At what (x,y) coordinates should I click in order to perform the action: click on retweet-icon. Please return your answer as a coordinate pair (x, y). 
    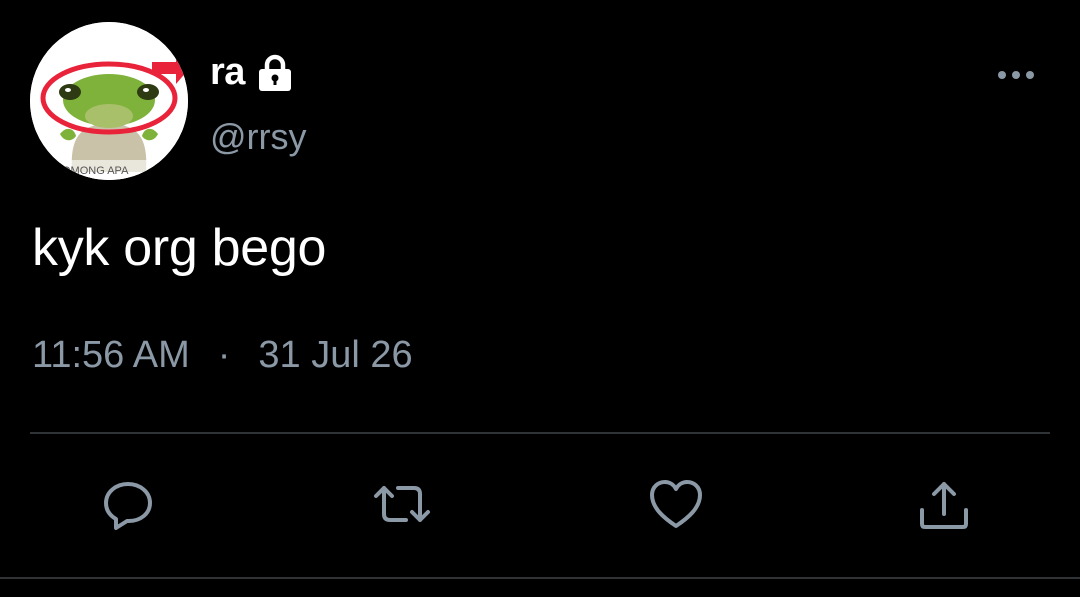
    Looking at the image, I should click on (402, 506).